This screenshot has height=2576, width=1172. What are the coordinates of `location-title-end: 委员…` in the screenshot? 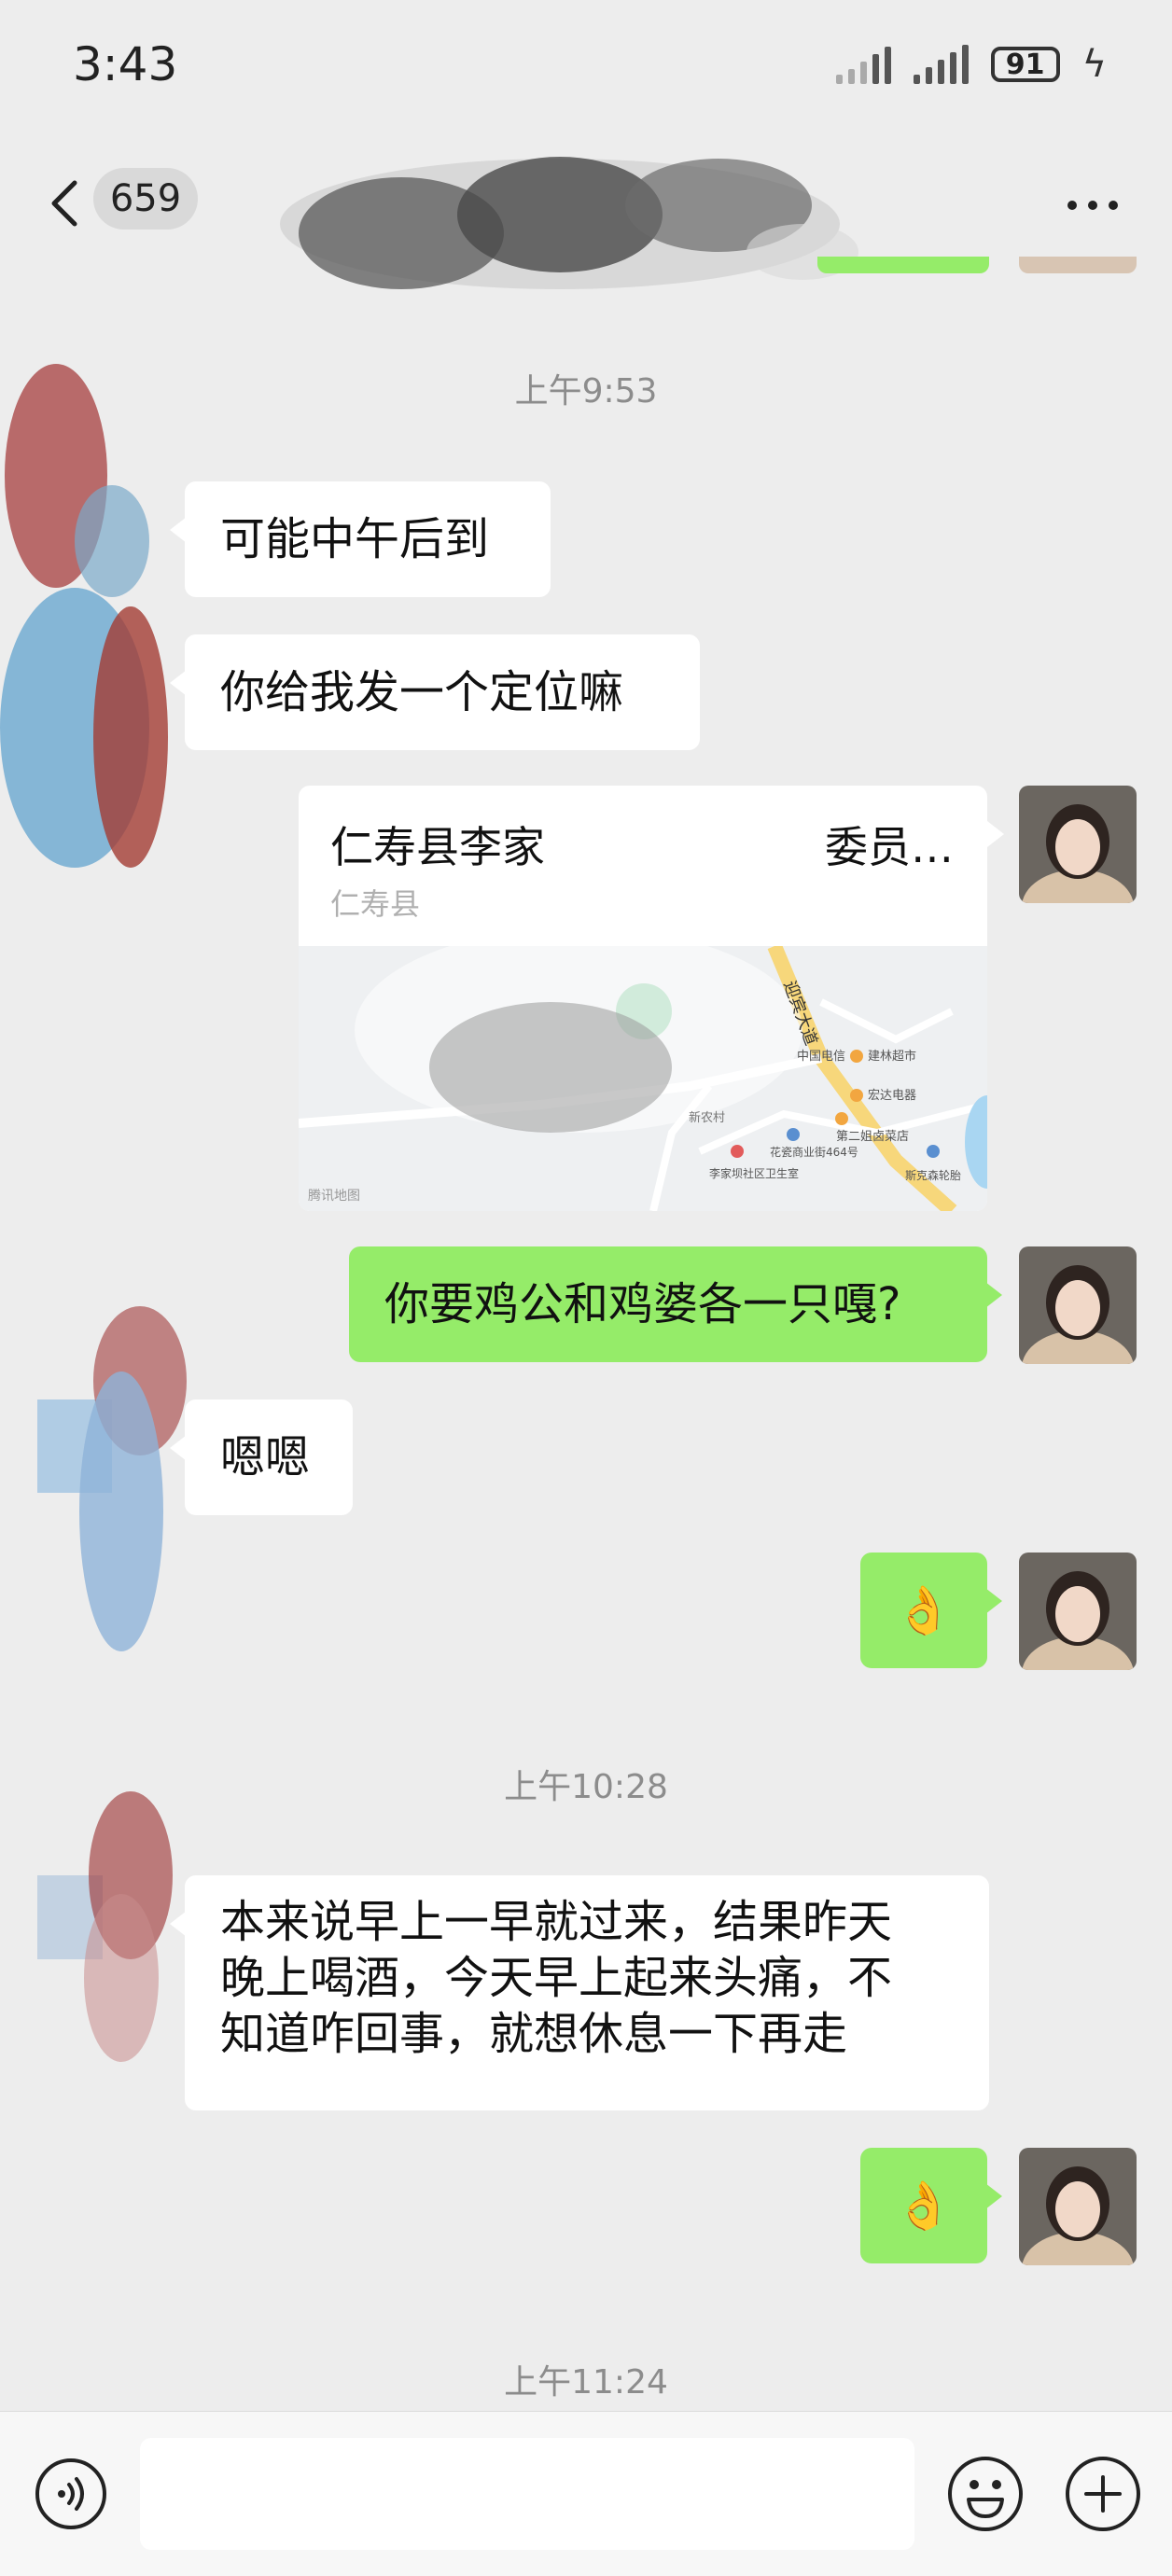 It's located at (889, 847).